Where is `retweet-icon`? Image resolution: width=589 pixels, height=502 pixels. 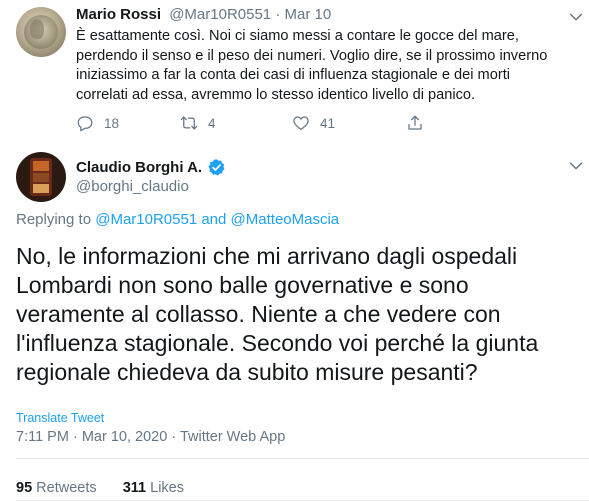
retweet-icon is located at coordinates (189, 123).